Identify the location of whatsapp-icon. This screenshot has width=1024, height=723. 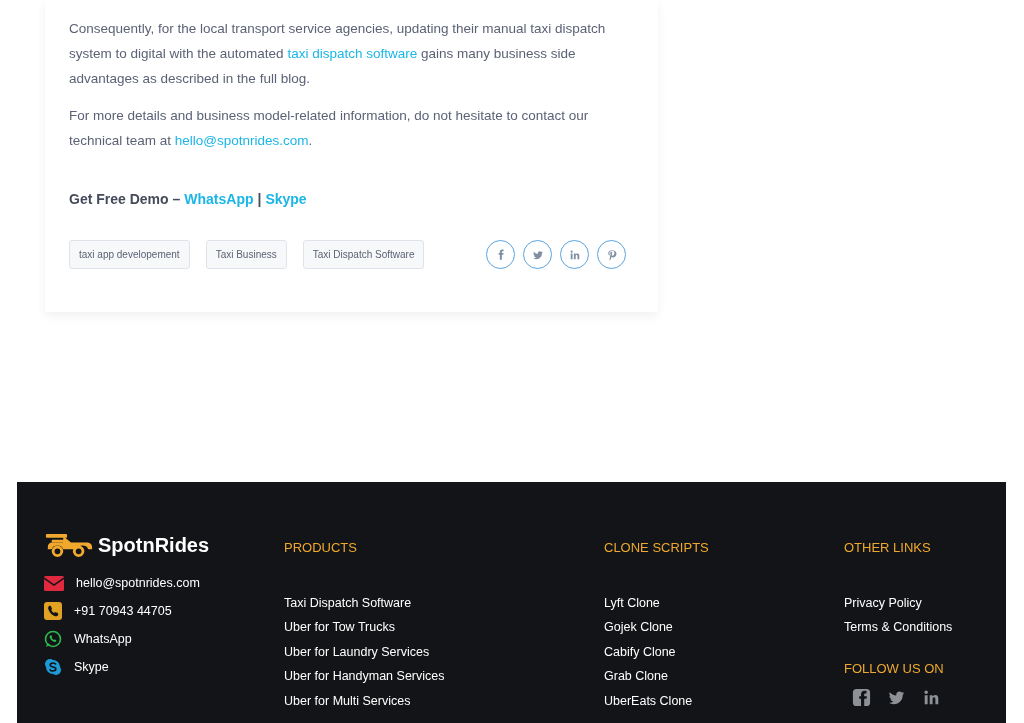
(54, 639).